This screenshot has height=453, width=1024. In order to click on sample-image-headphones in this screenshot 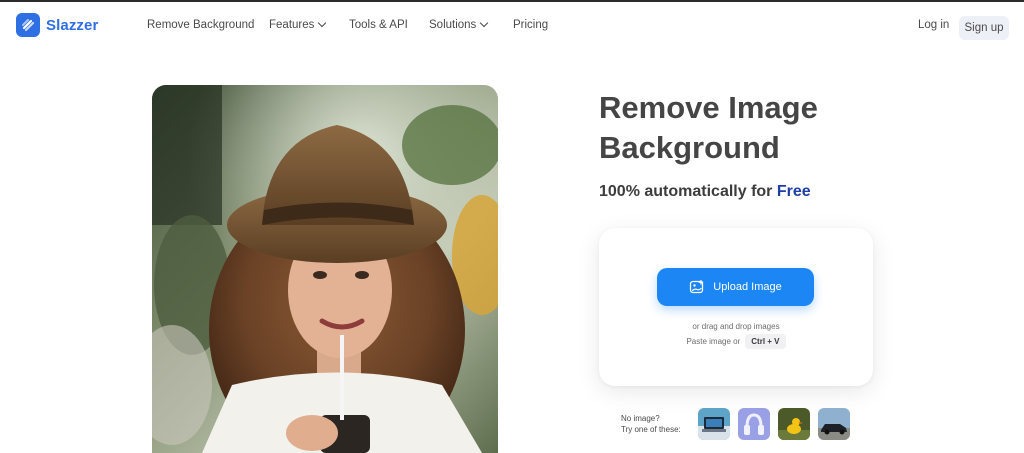, I will do `click(754, 424)`.